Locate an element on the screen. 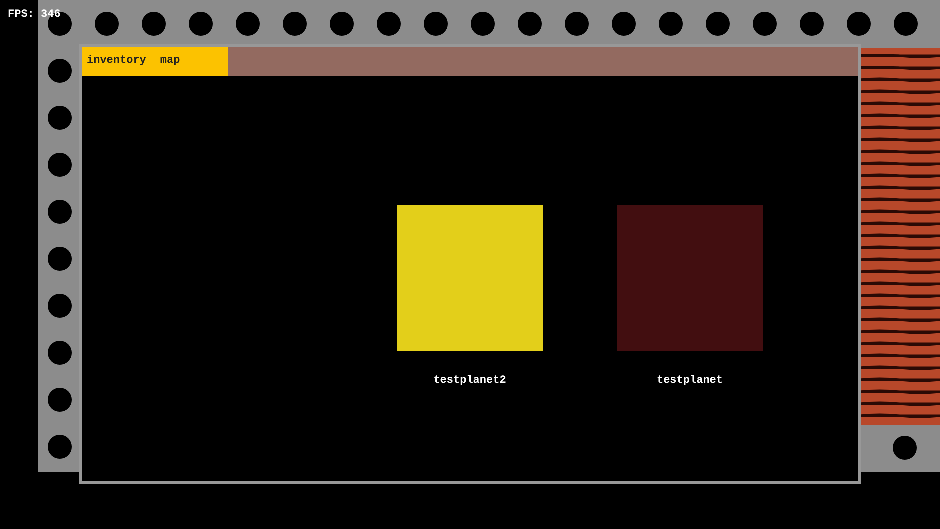 The height and width of the screenshot is (529, 940). planet-label: testplanet is located at coordinates (689, 381).